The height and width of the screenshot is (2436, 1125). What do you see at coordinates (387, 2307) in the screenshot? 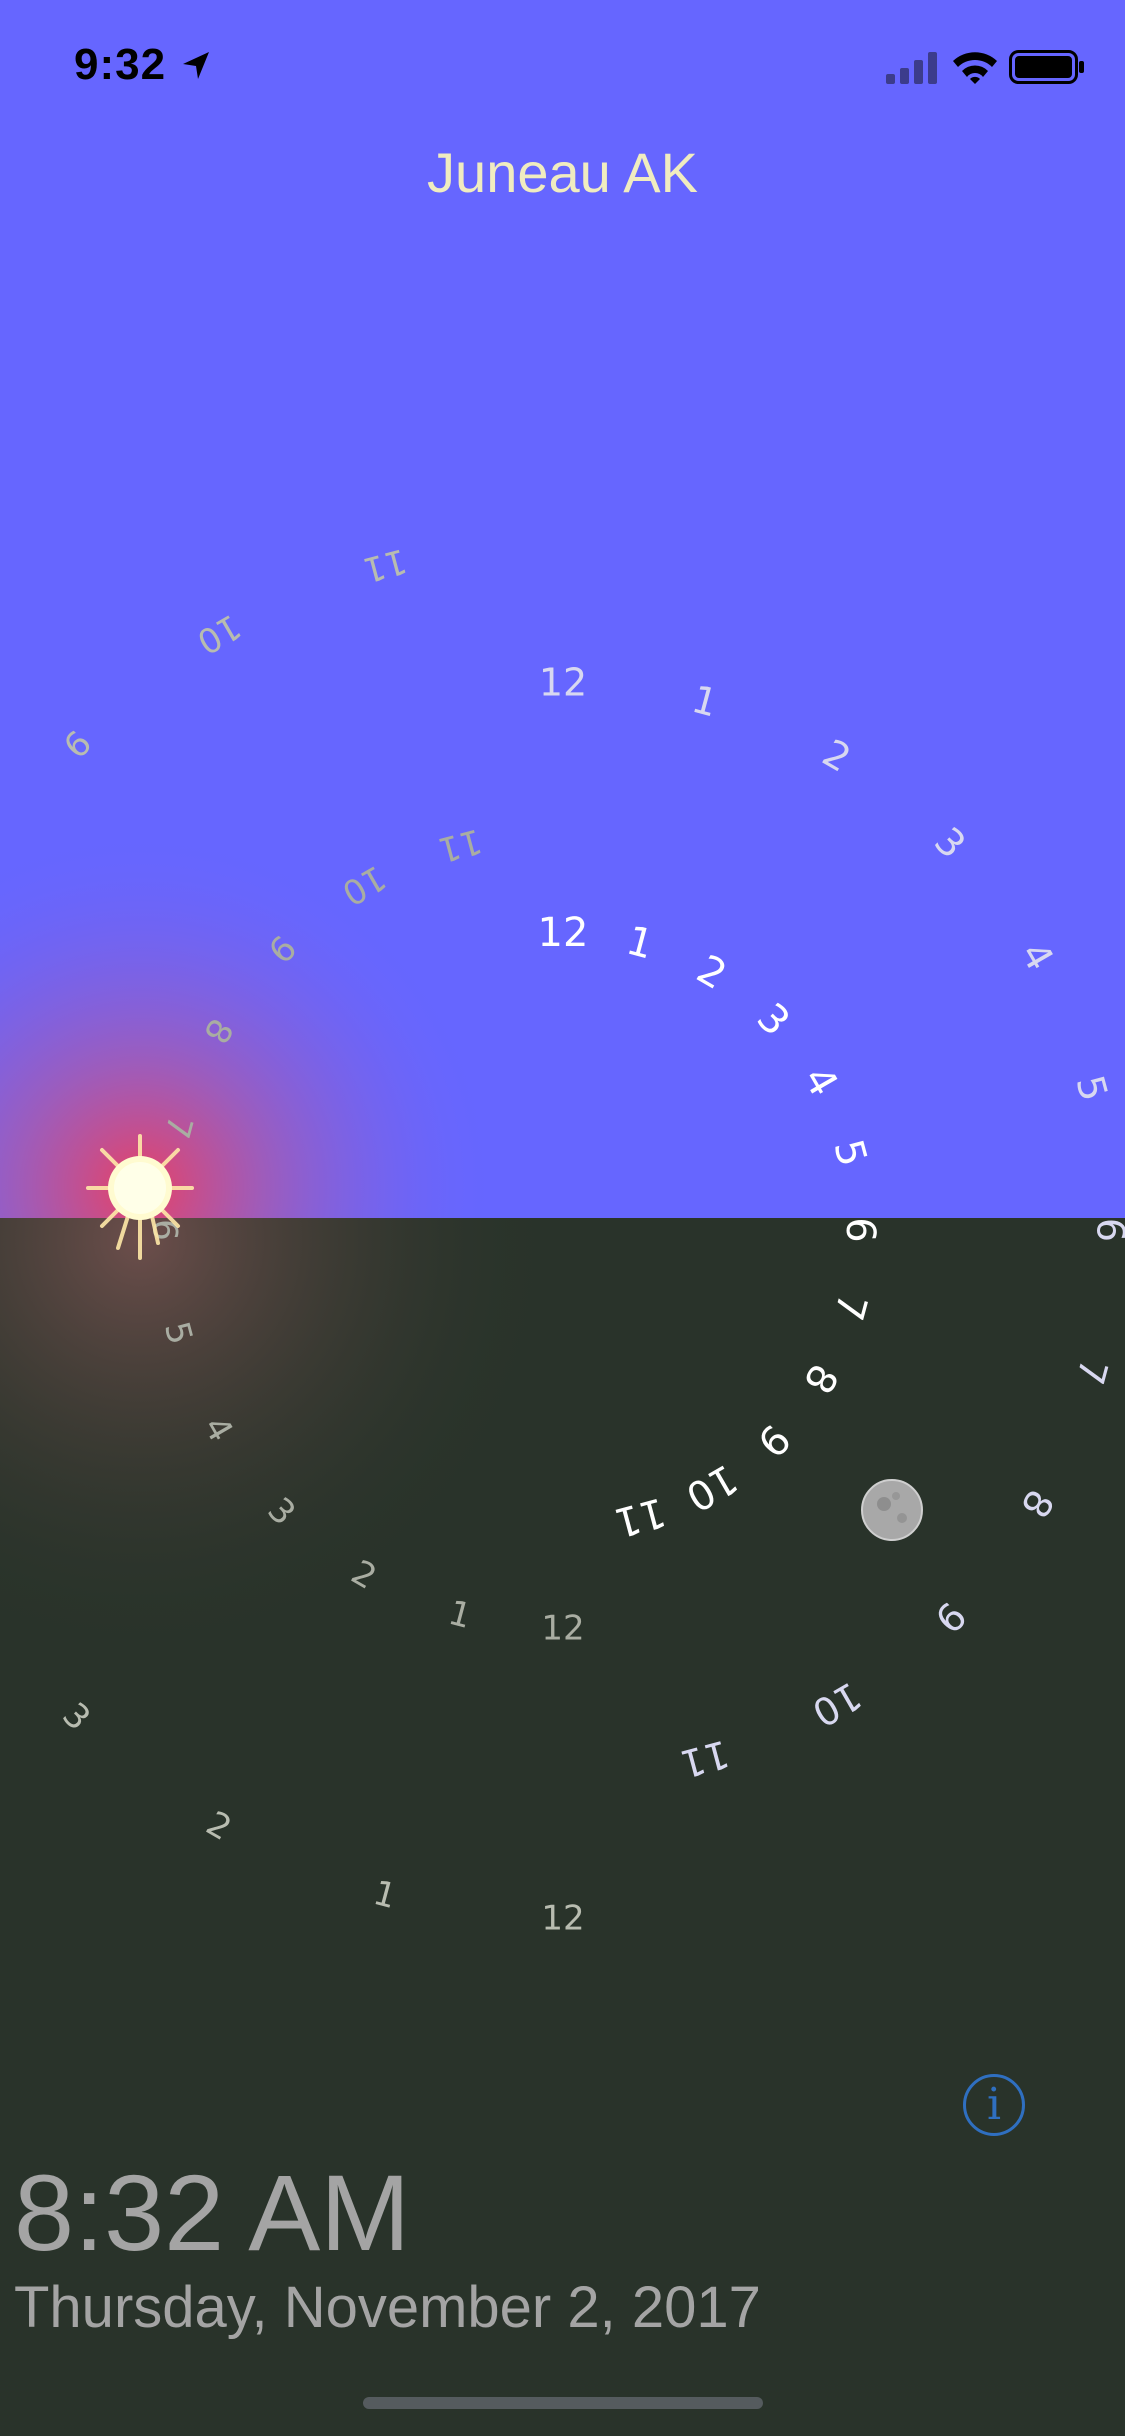
I see `current-date: Thursday, November 2, 2017` at bounding box center [387, 2307].